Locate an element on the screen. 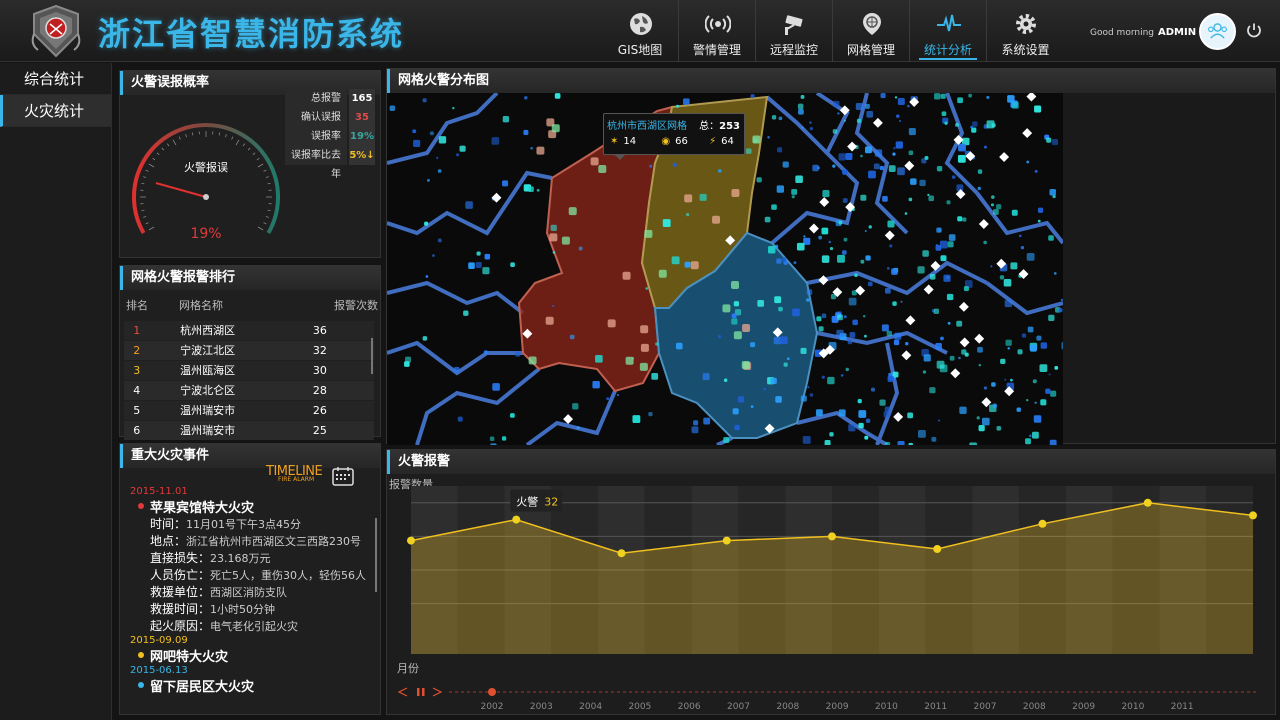 This screenshot has height=720, width=1280. nav-remote-monitor: 远程监控 is located at coordinates (794, 31).